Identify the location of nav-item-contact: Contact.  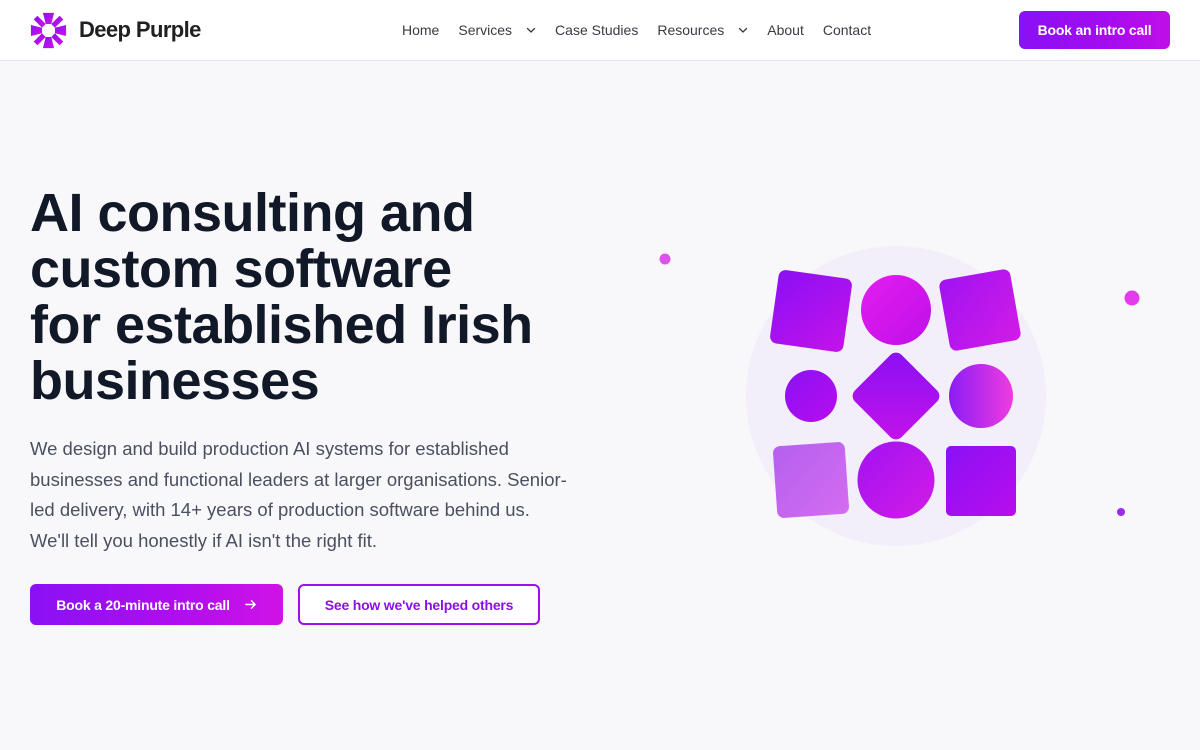
(847, 30).